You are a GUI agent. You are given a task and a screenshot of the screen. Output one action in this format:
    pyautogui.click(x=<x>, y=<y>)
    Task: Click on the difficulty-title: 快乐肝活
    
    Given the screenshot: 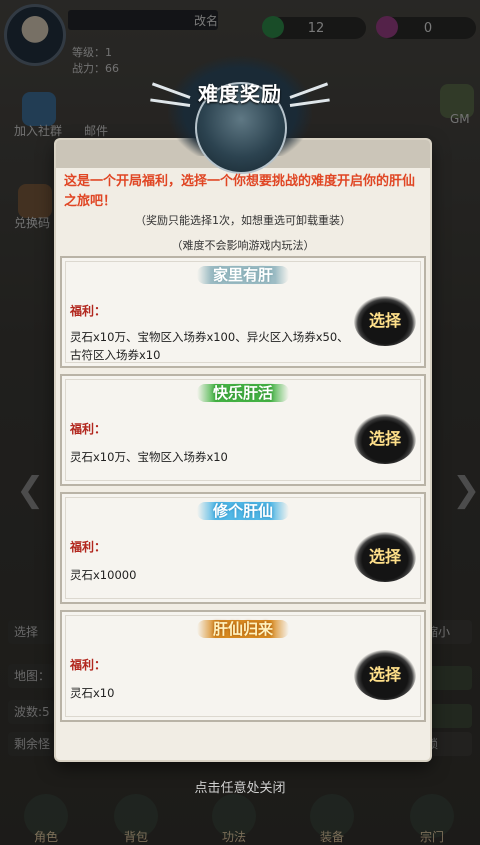 What is the action you would take?
    pyautogui.click(x=243, y=392)
    